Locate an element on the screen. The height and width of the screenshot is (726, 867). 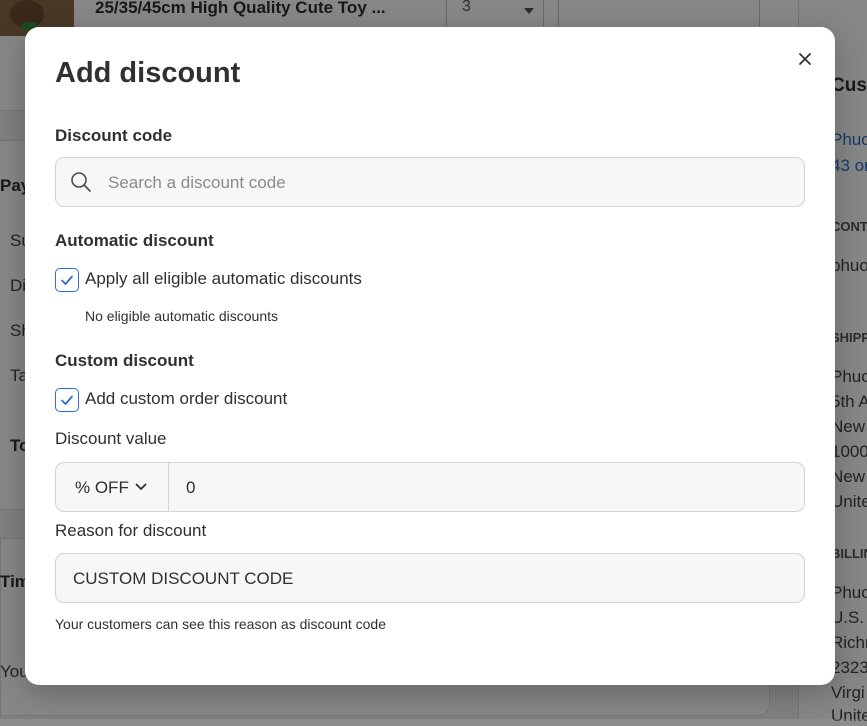
discount-value-field: % OFF is located at coordinates (430, 487).